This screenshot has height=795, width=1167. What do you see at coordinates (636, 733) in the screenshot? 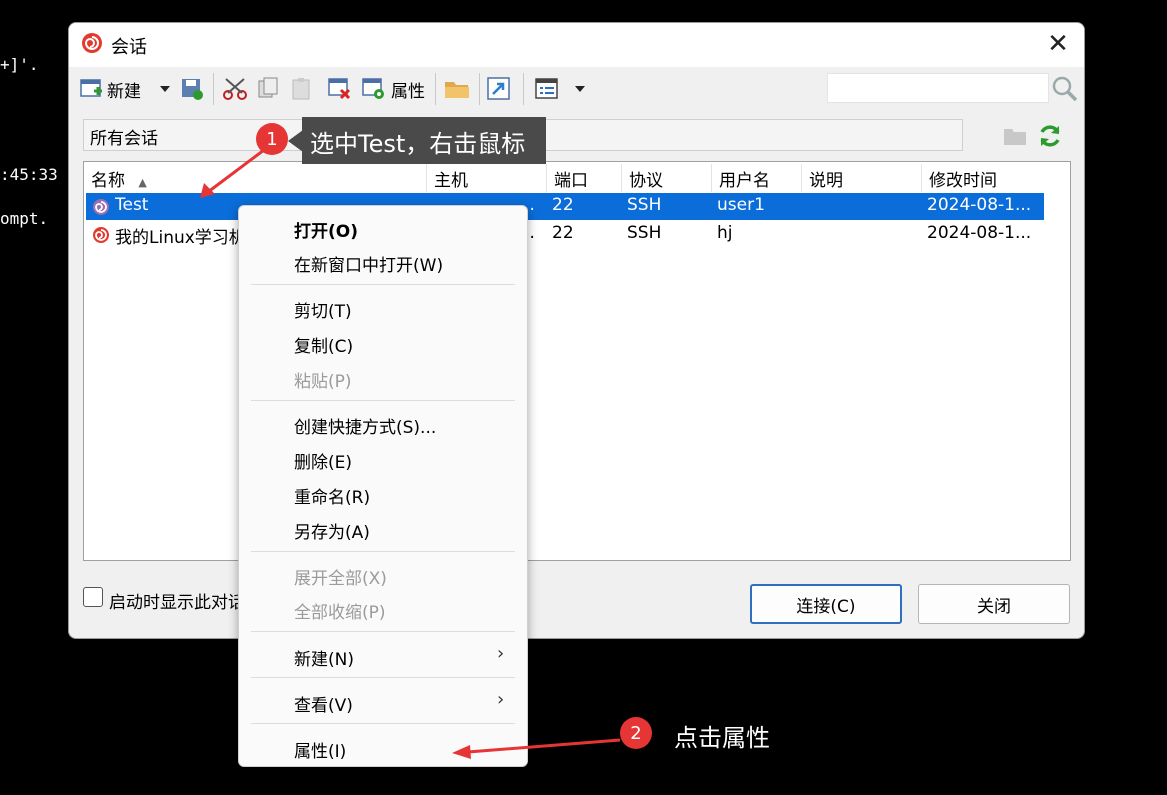
I see `step2-badge: 2` at bounding box center [636, 733].